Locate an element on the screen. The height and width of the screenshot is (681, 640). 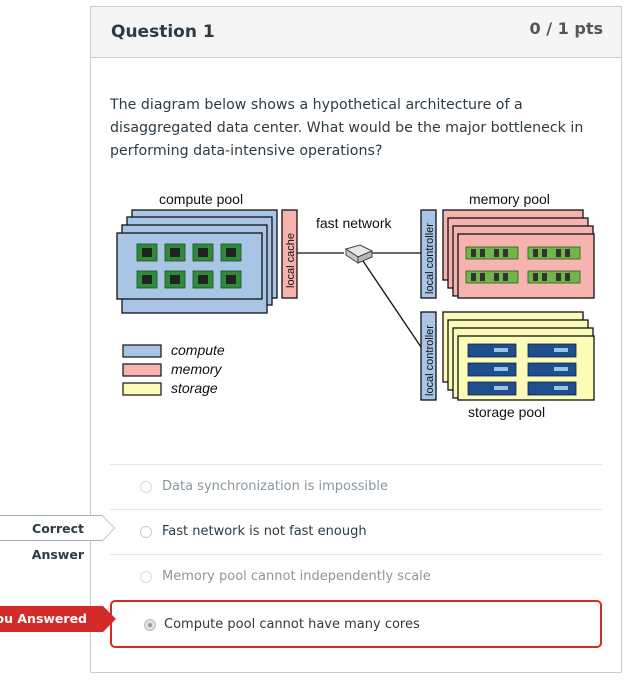
local-cache-label: local cache is located at coordinates (291, 260).